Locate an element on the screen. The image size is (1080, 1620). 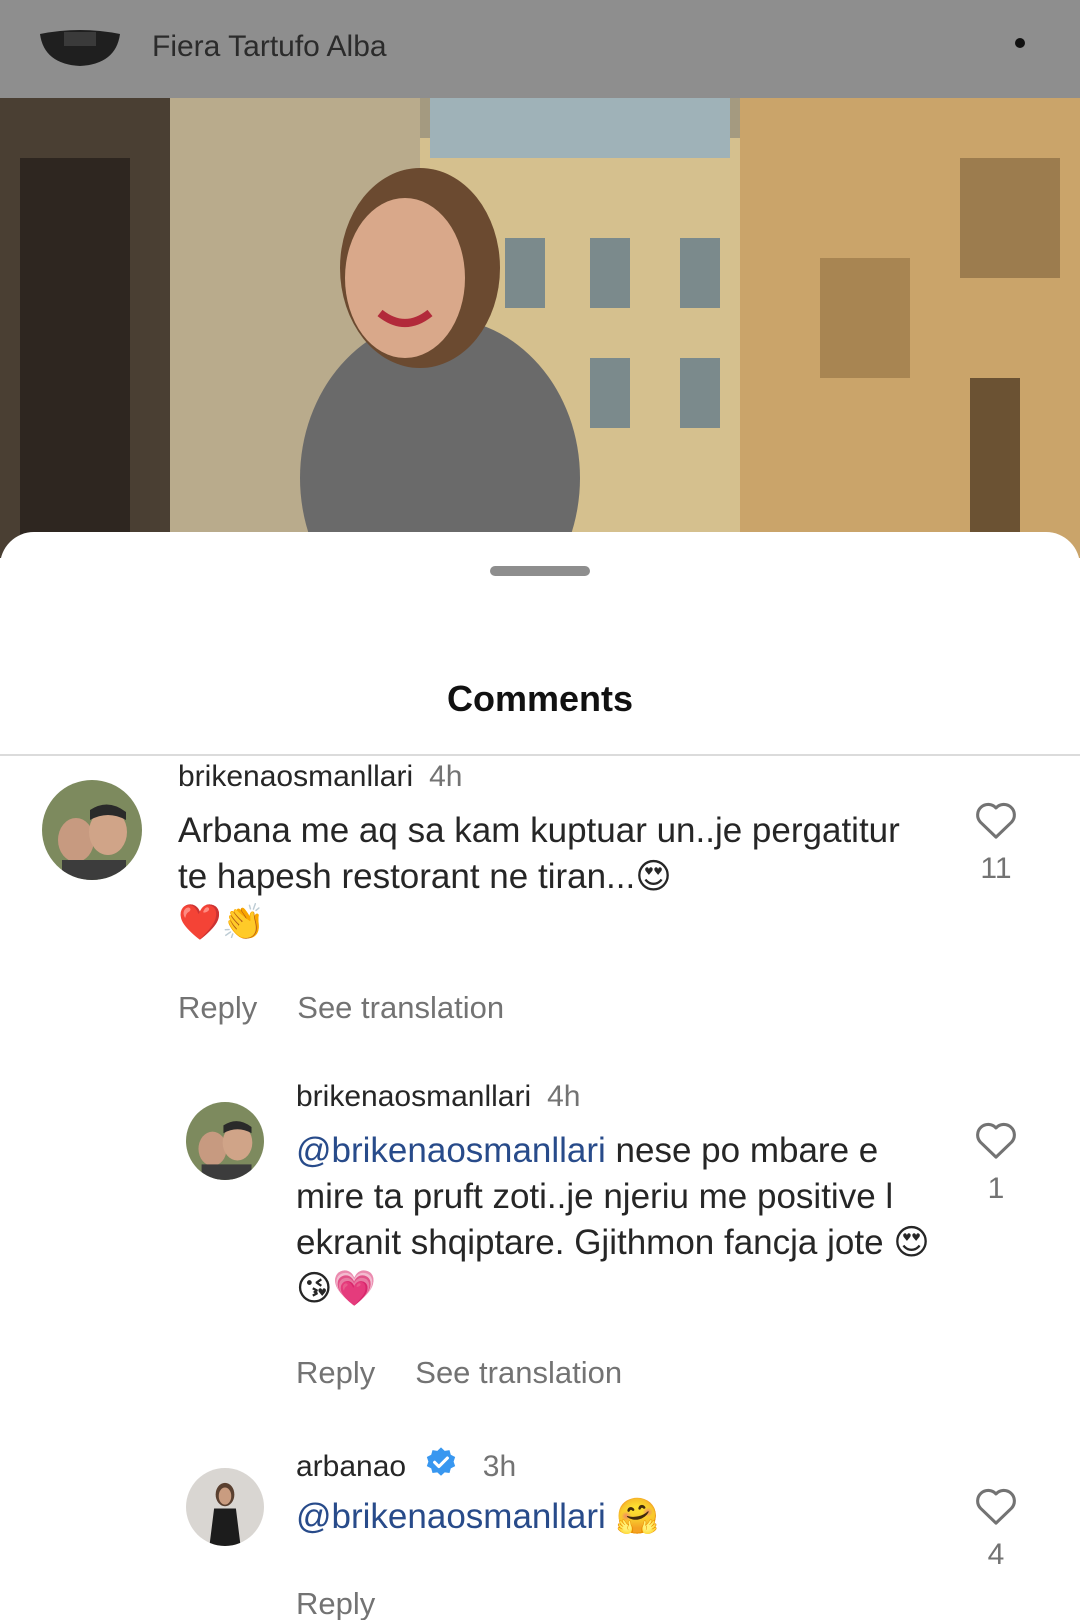
comment-text: @brikenaosmanllari 🤗 is located at coordinates (616, 1517).